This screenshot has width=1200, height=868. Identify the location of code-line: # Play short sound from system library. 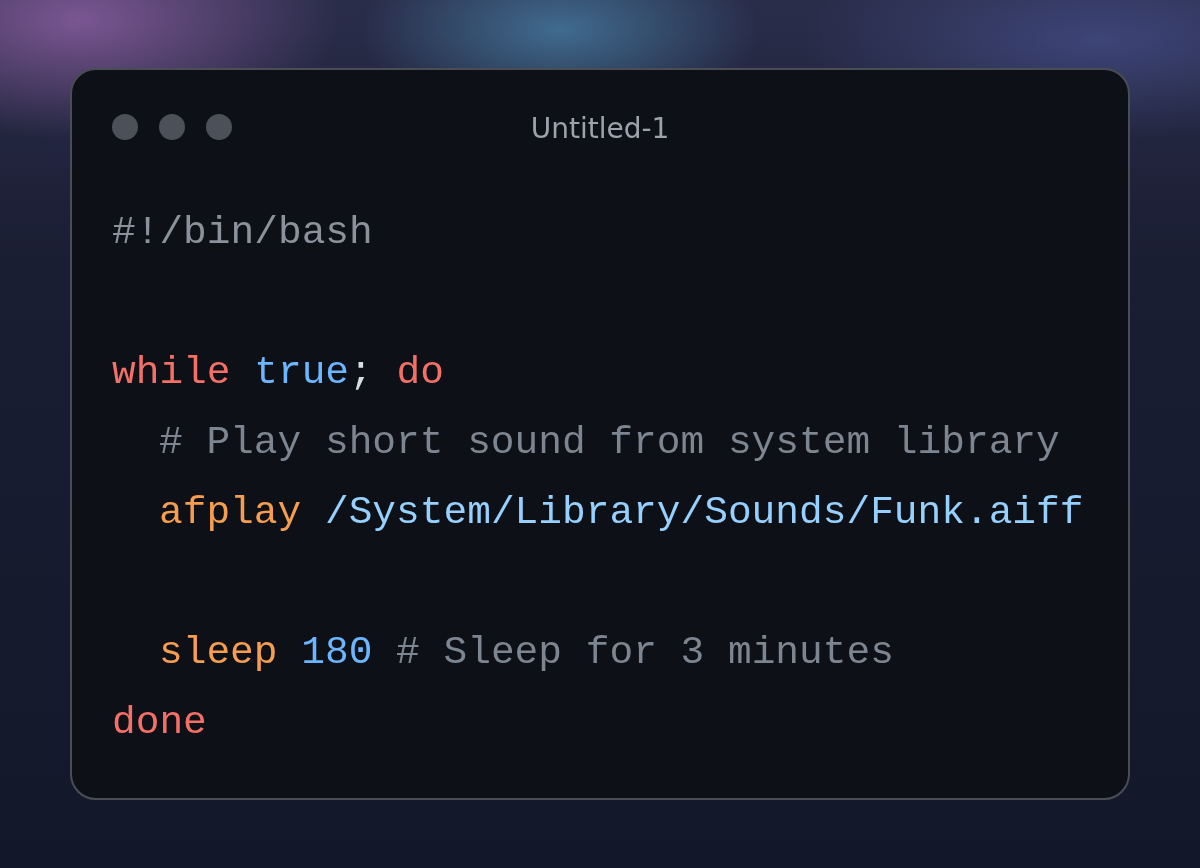
(609, 443).